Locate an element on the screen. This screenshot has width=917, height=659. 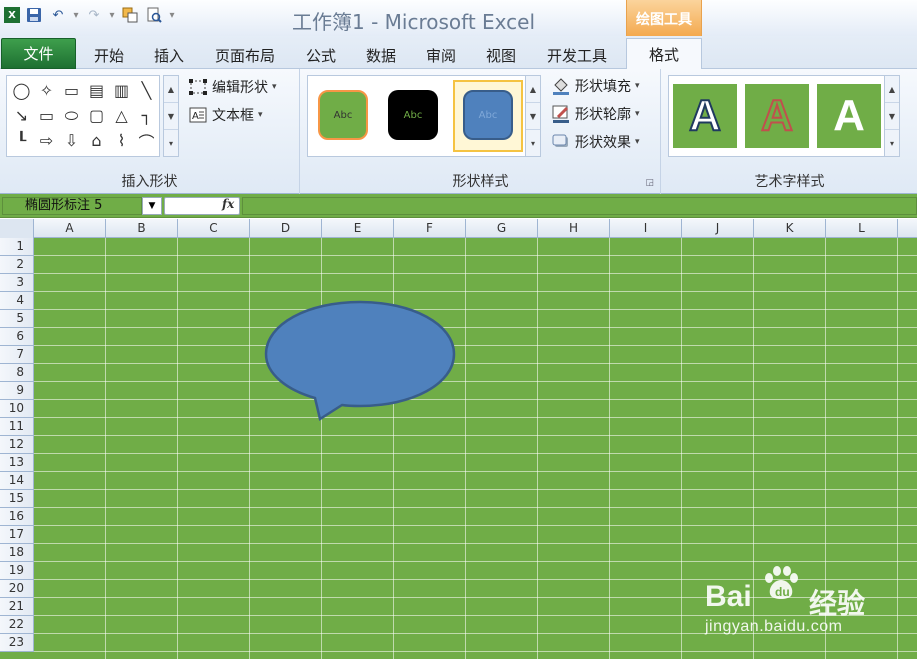
tab-format: 格式 is located at coordinates (664, 54).